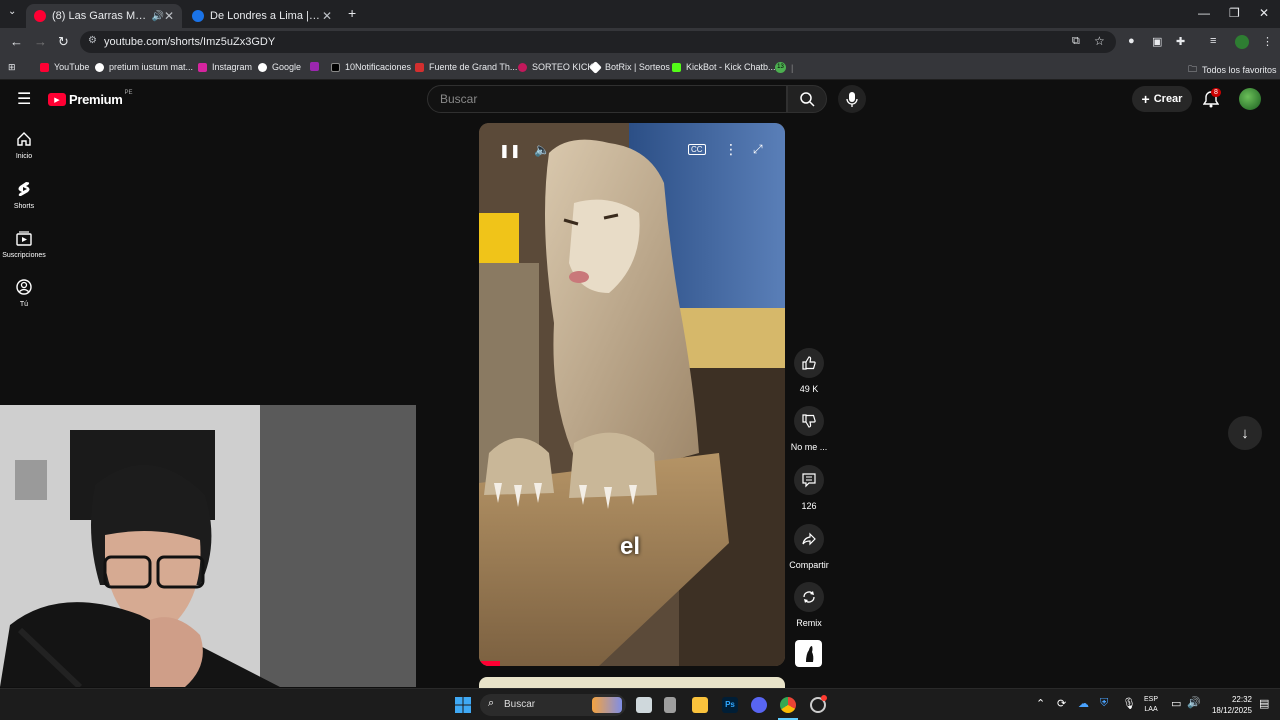  I want to click on search-button, so click(807, 99).